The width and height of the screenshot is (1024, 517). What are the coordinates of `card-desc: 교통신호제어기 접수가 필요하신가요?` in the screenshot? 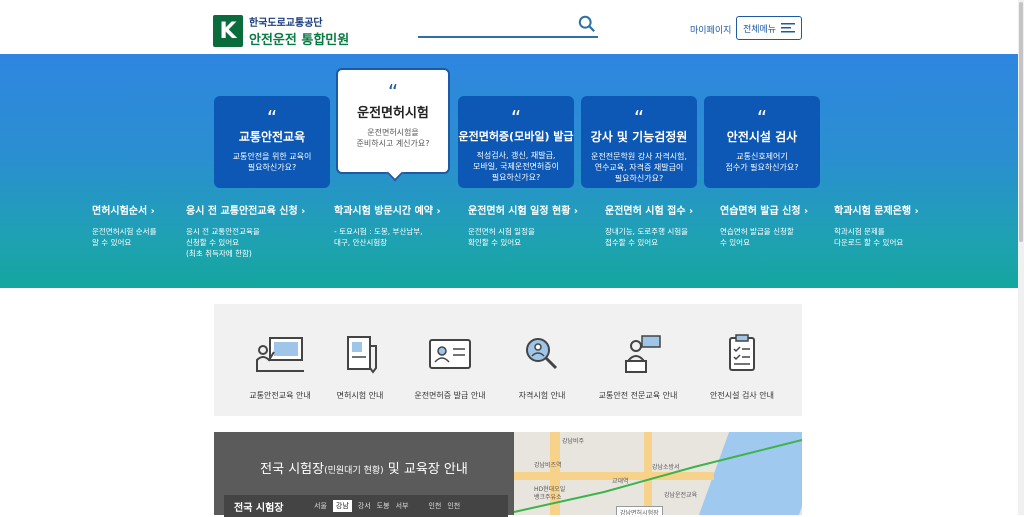 It's located at (762, 162).